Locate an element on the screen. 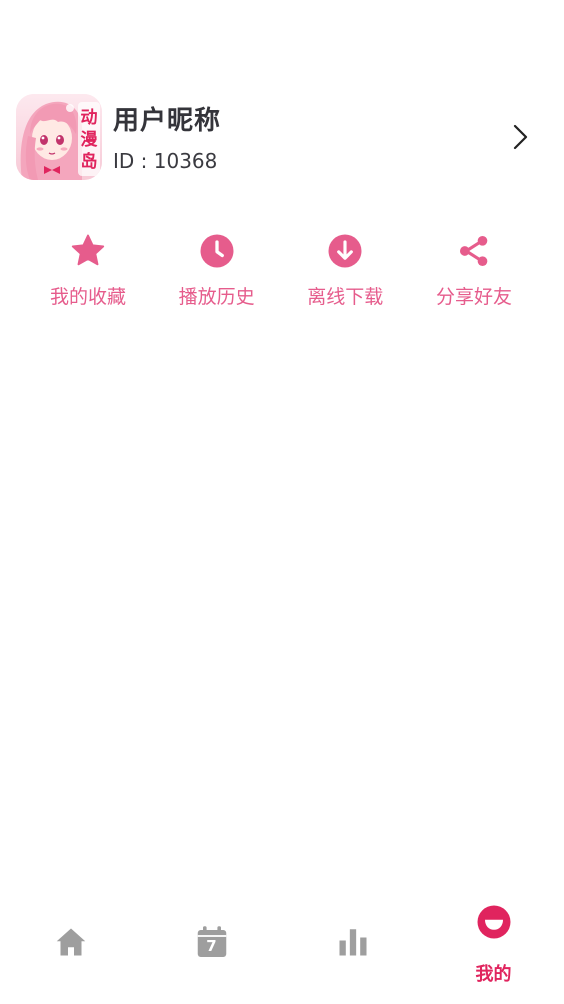 Image resolution: width=564 pixels, height=1004 pixels. calendar-icon: 7 is located at coordinates (212, 942).